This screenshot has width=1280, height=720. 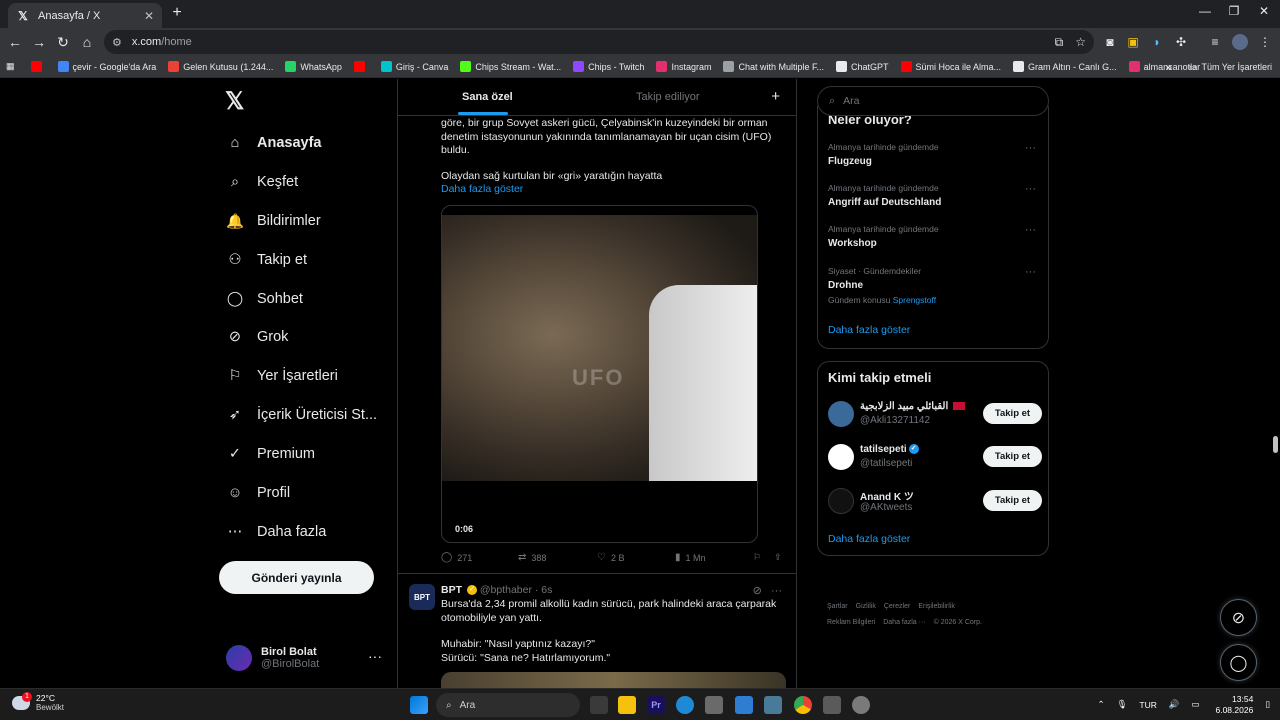 What do you see at coordinates (897, 606) in the screenshot?
I see `footer-link: Çerezler` at bounding box center [897, 606].